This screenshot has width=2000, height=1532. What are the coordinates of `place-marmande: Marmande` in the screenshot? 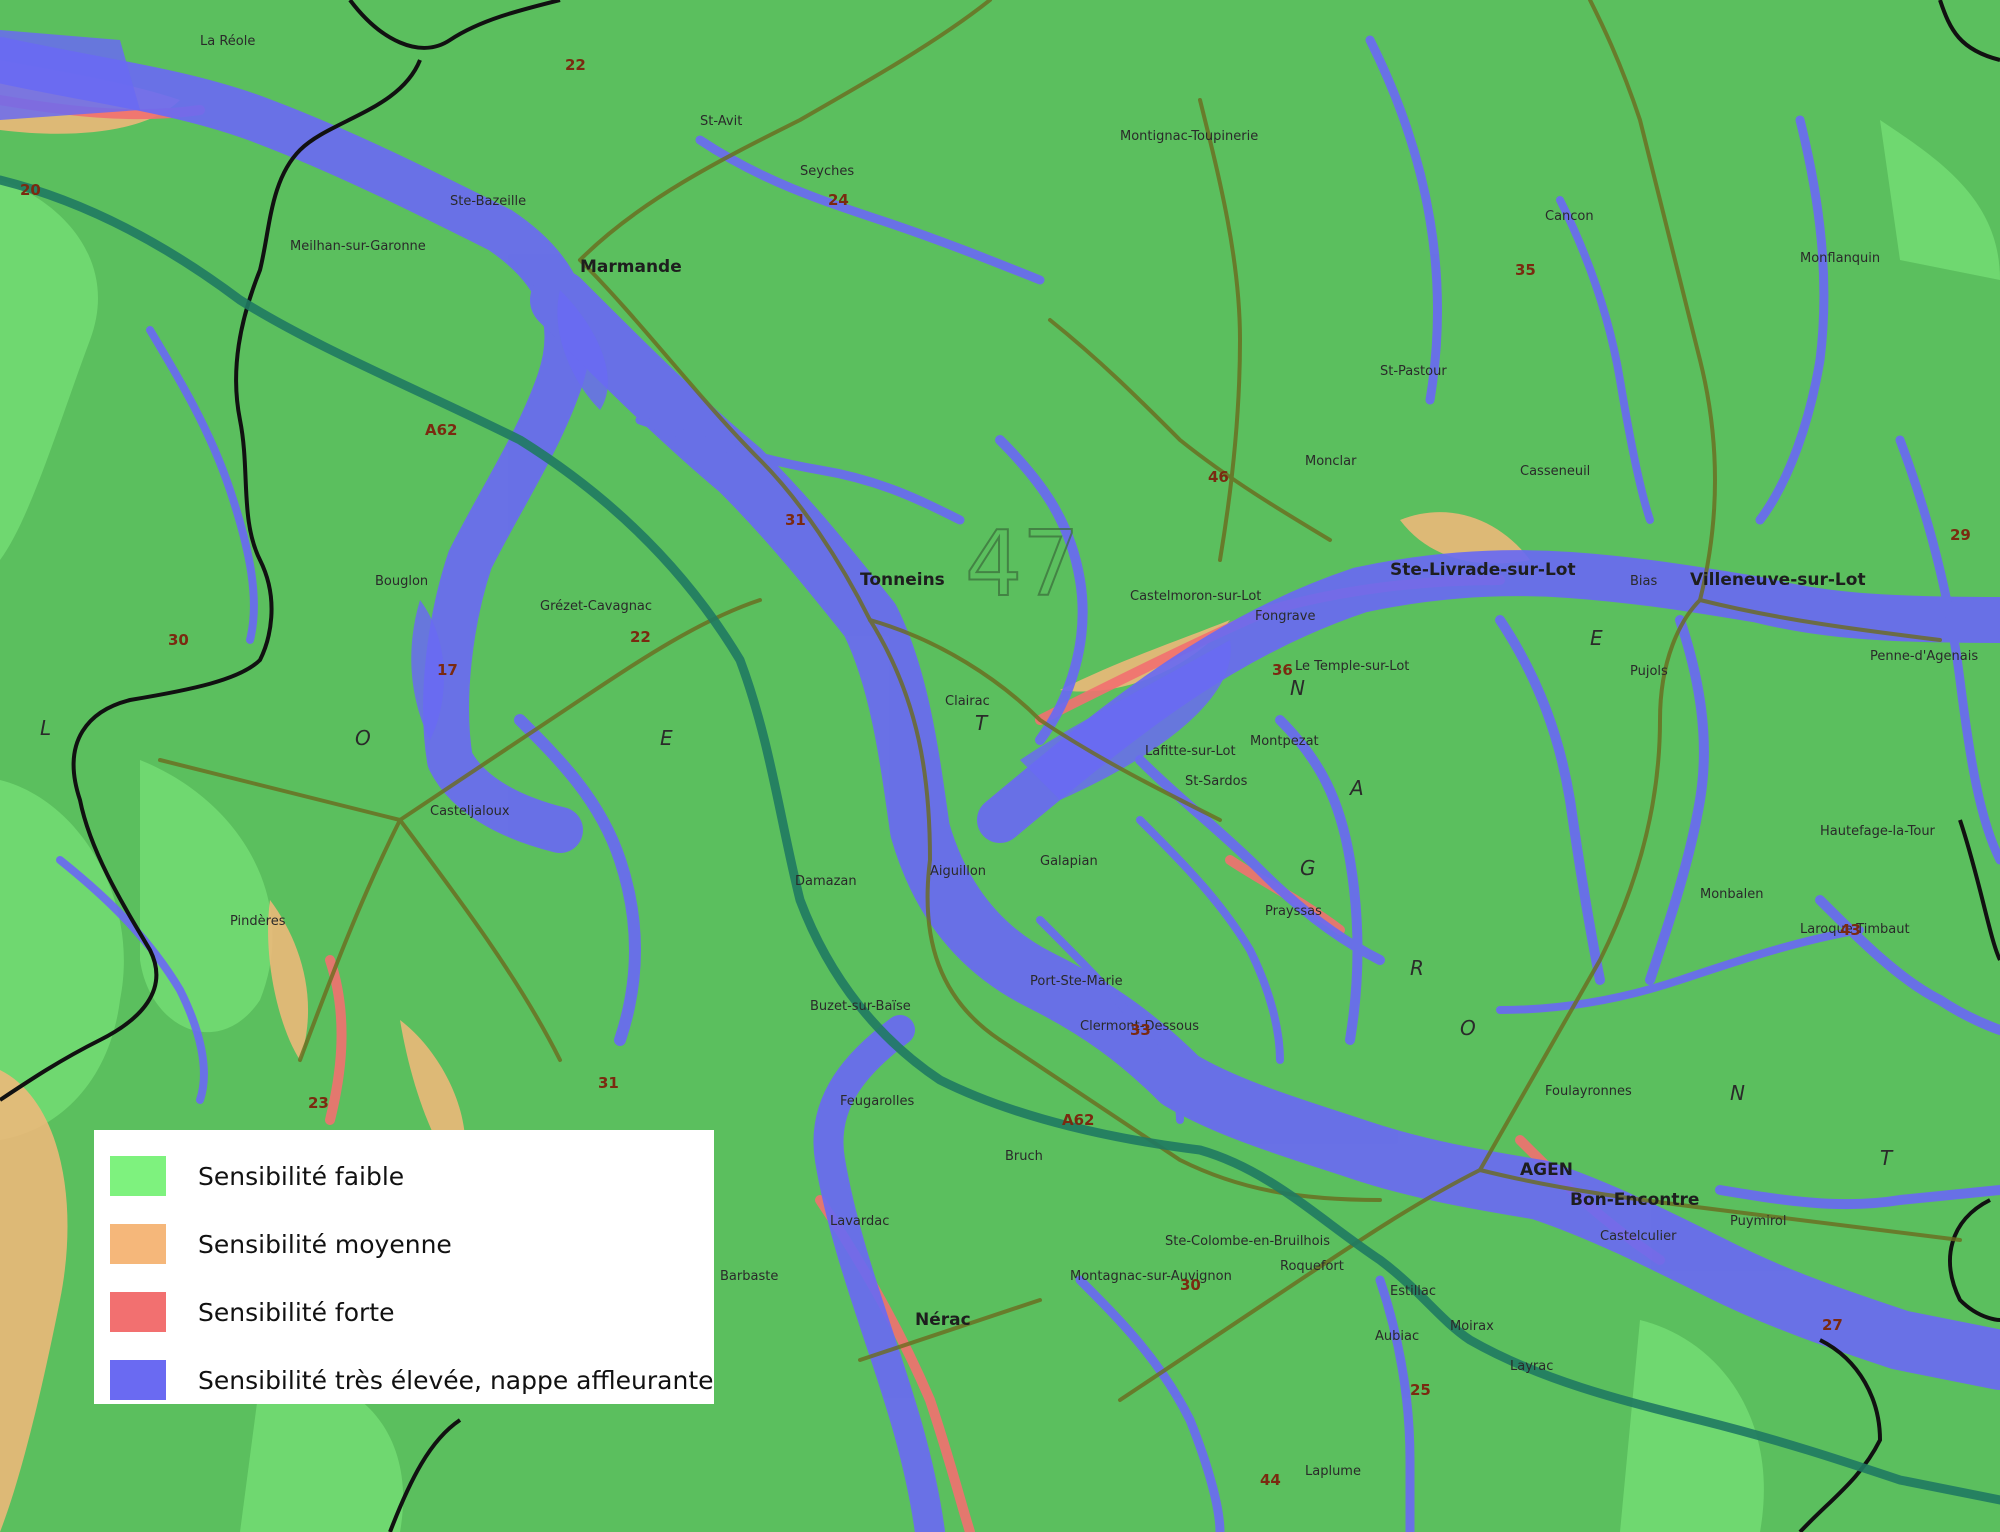 It's located at (631, 267).